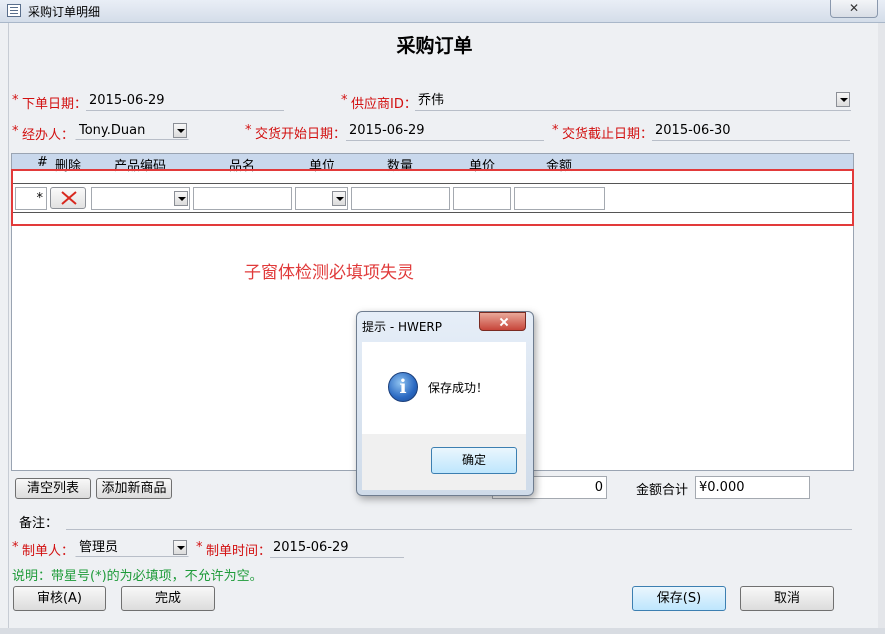 The height and width of the screenshot is (634, 885). Describe the element at coordinates (787, 598) in the screenshot. I see `cancel-button: 取消` at that location.